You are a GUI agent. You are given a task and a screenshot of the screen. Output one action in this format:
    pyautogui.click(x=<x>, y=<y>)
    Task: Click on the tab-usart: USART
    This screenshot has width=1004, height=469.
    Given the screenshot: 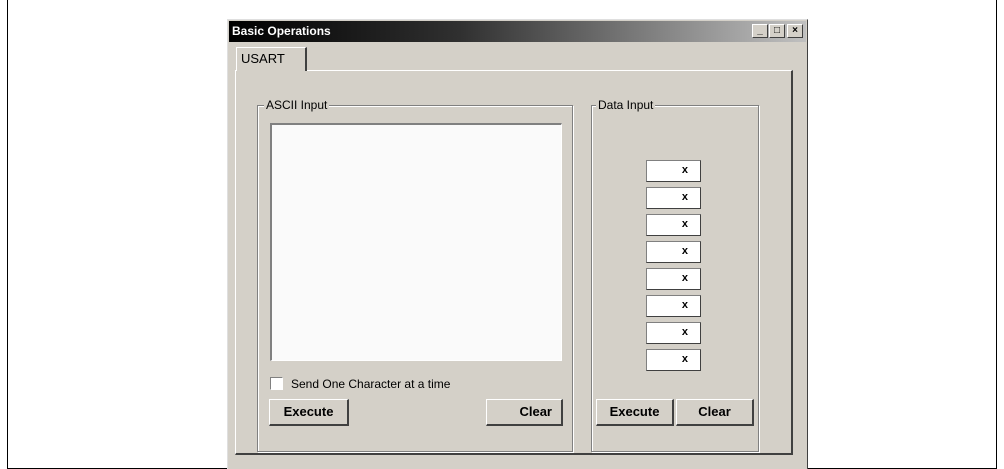 What is the action you would take?
    pyautogui.click(x=271, y=59)
    